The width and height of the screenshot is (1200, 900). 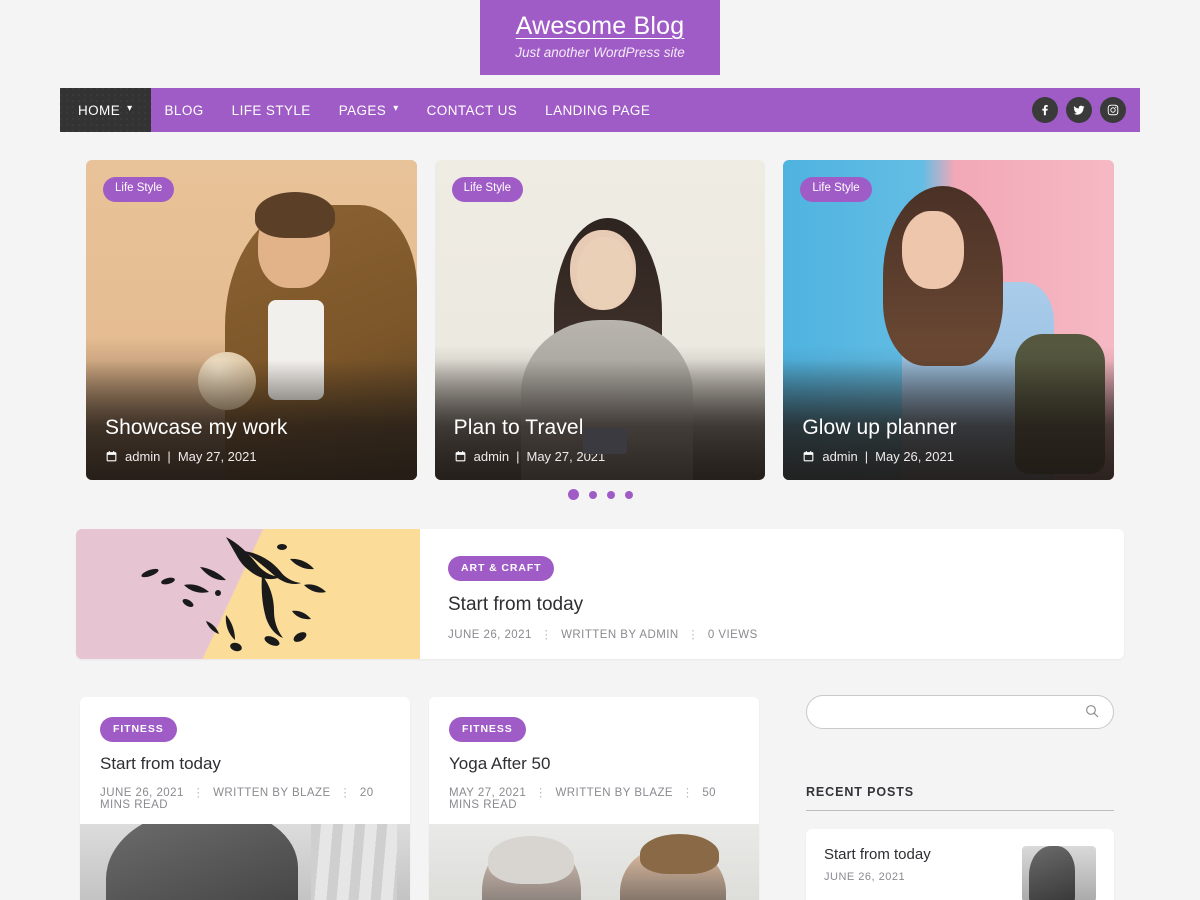 What do you see at coordinates (233, 594) in the screenshot?
I see `ink-splatter-art` at bounding box center [233, 594].